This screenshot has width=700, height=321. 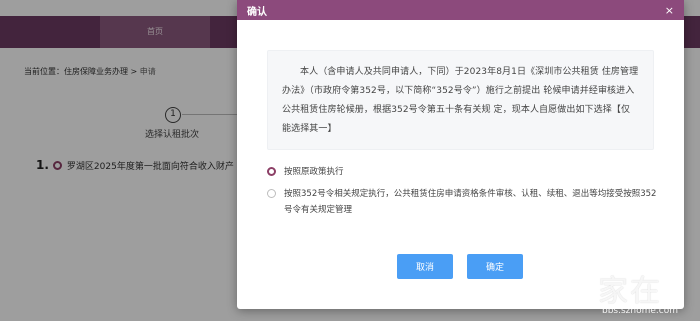 I want to click on cancel-button: 取消, so click(x=425, y=266).